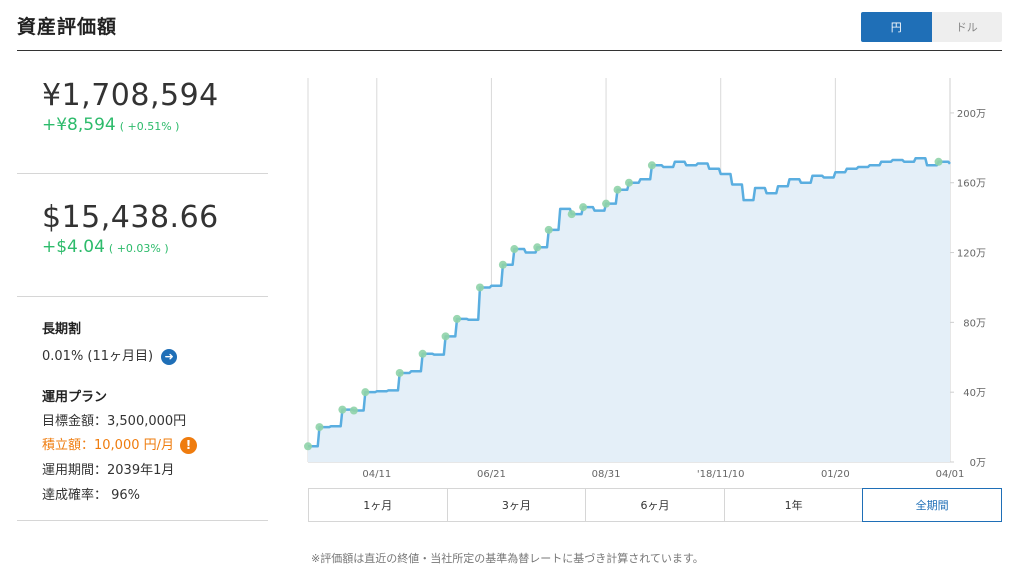  What do you see at coordinates (971, 184) in the screenshot?
I see `y-tick-label: 160万` at bounding box center [971, 184].